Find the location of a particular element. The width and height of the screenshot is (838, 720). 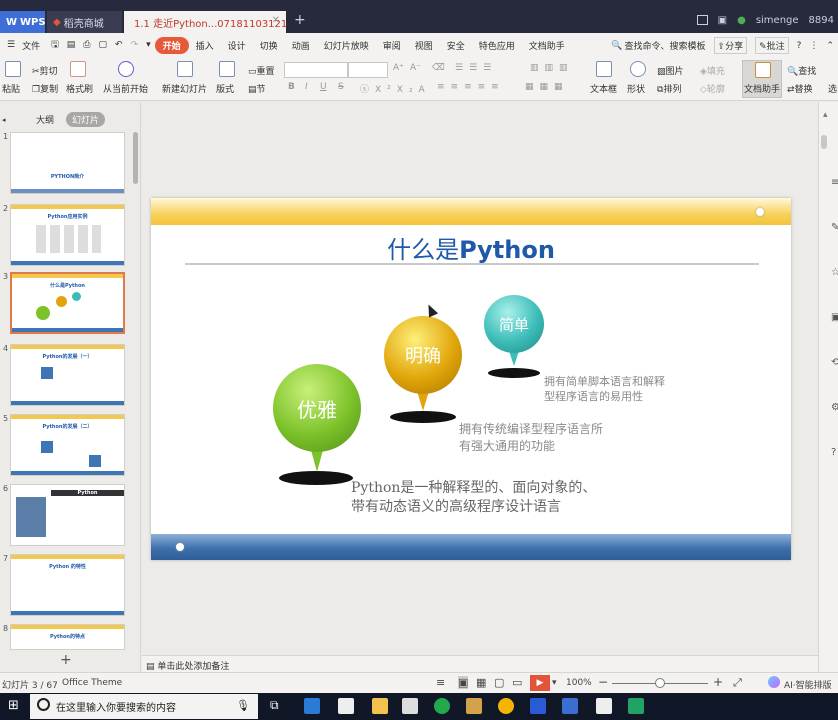

slide-thumb-7: Python 的特性 is located at coordinates (67, 585).